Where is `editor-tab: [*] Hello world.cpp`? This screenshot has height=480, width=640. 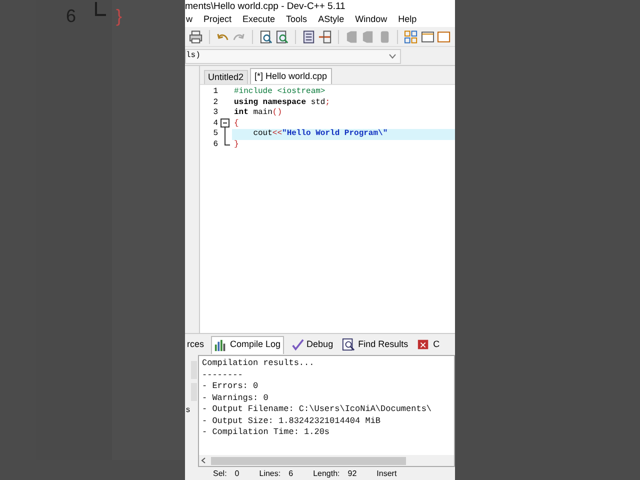
editor-tab: [*] Hello world.cpp is located at coordinates (291, 76).